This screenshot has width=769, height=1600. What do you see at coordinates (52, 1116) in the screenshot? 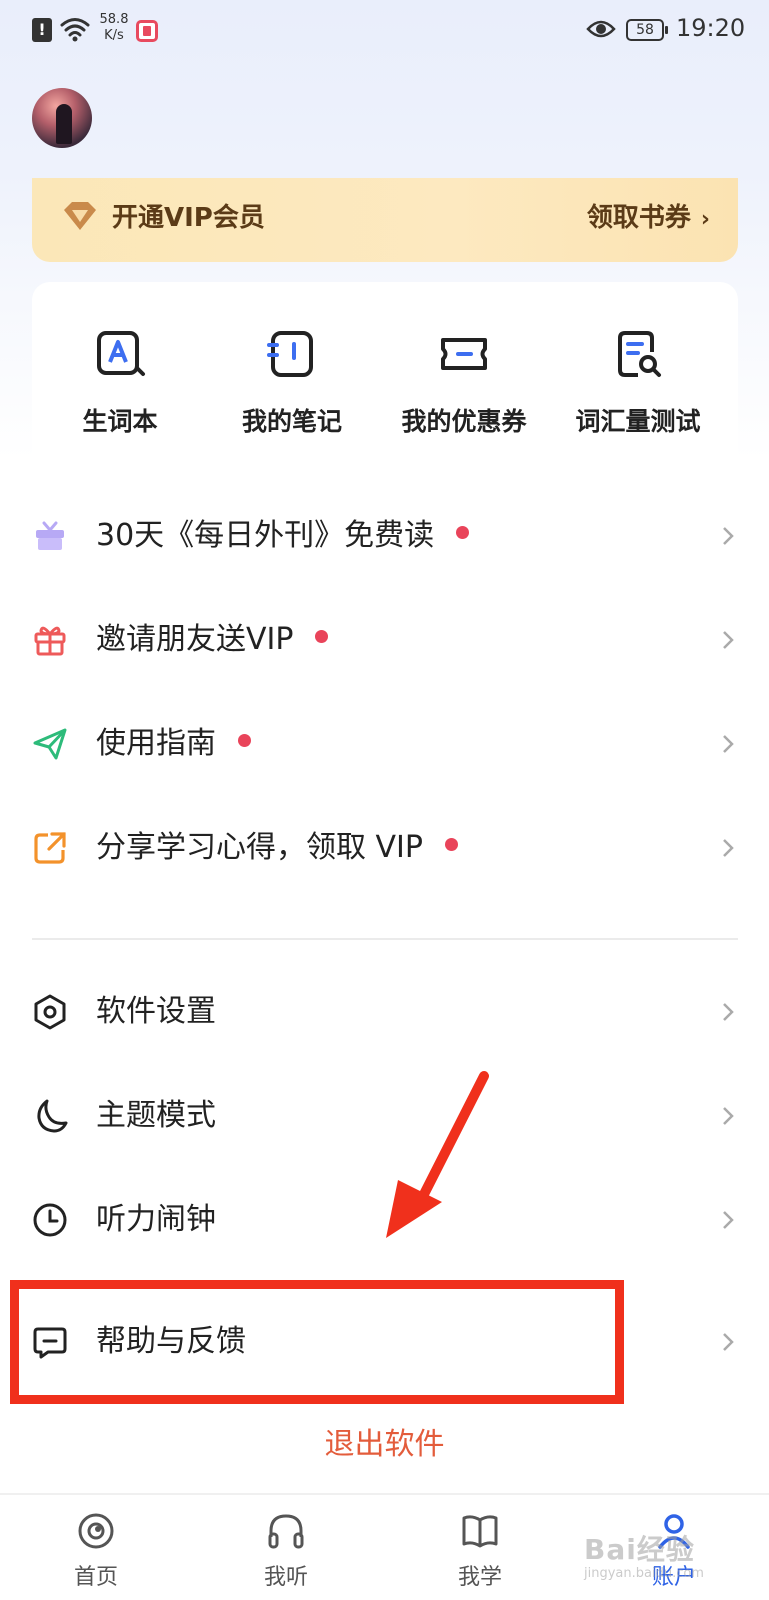
I see `moon-icon` at bounding box center [52, 1116].